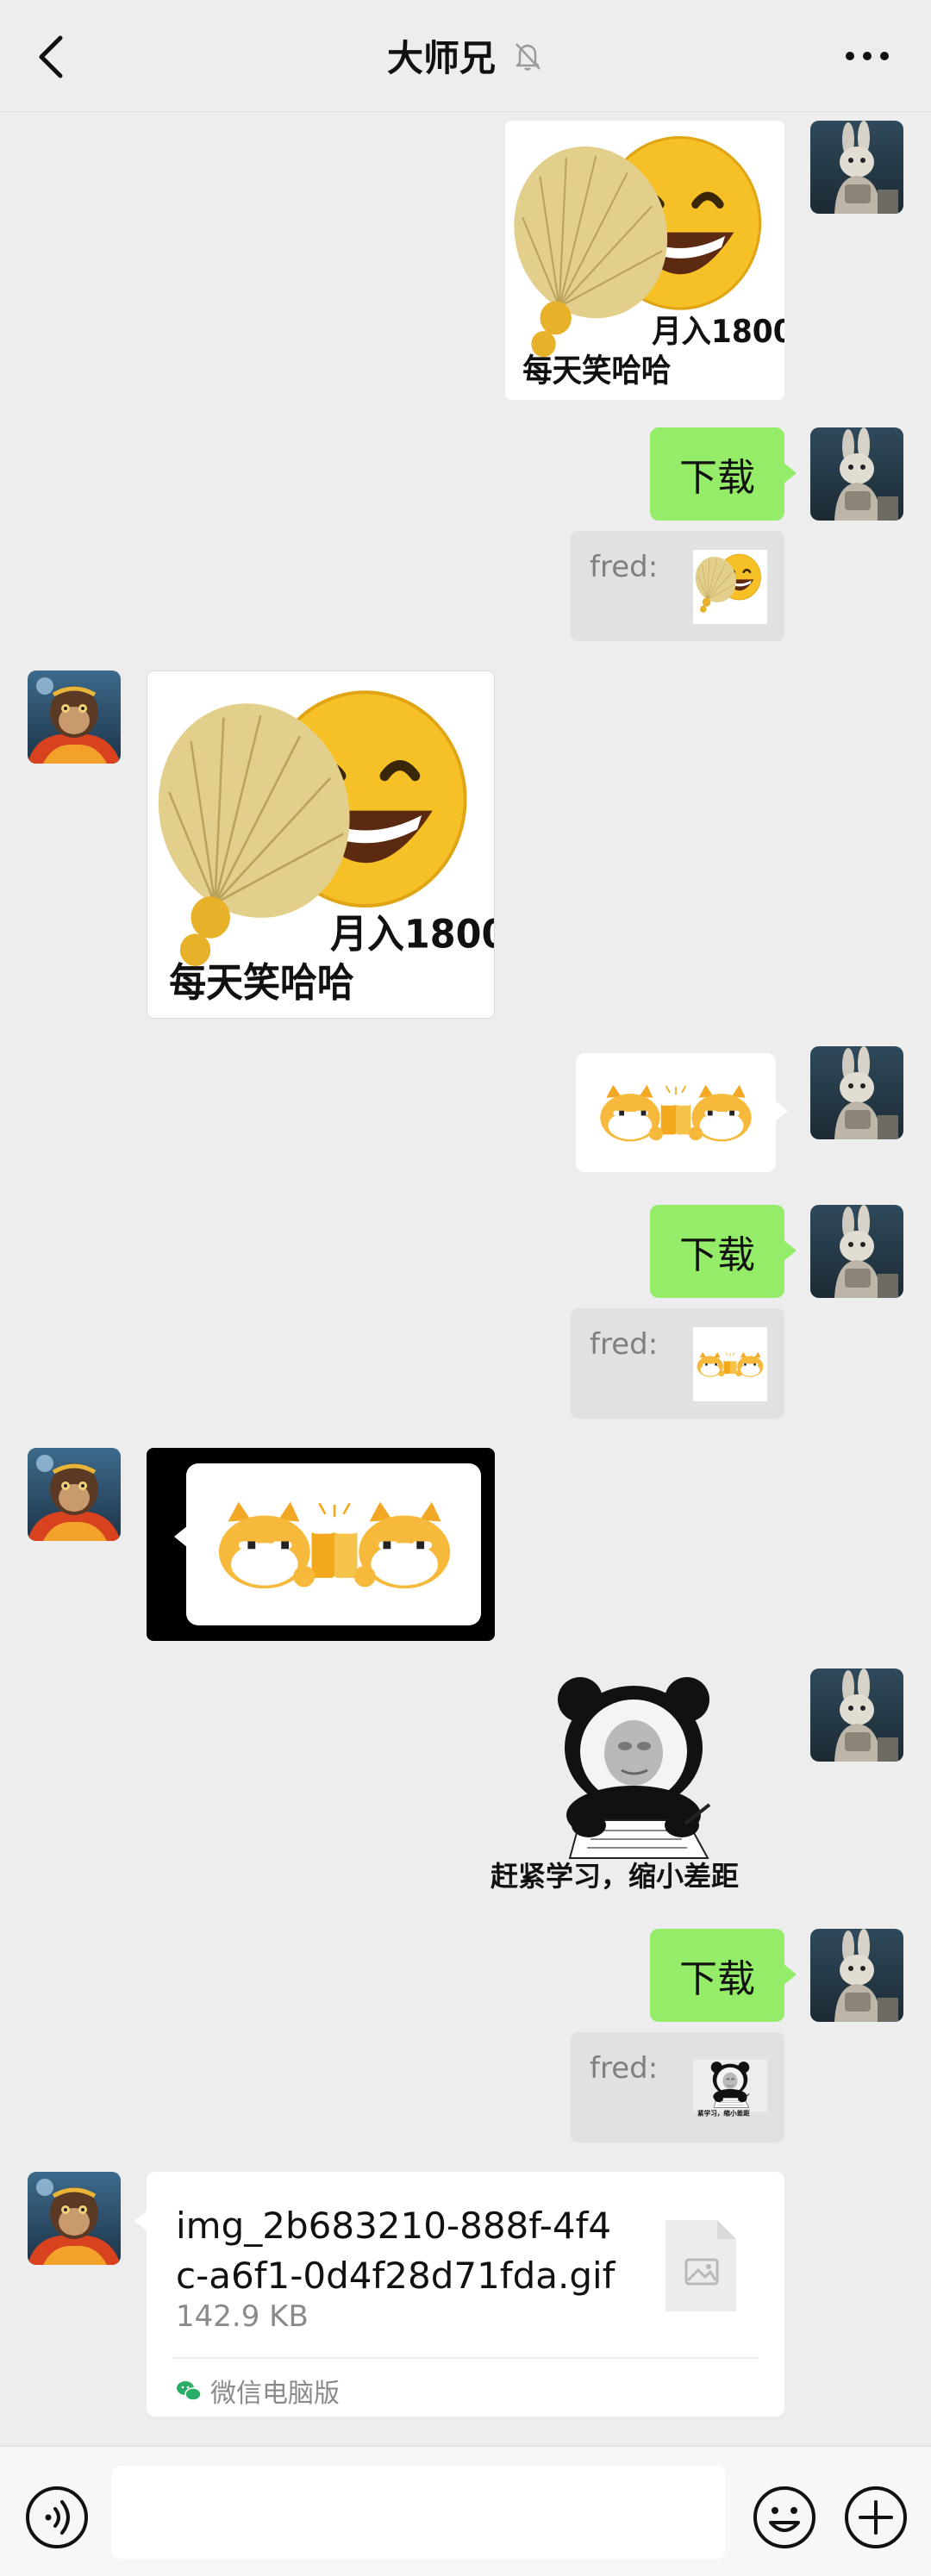 This screenshot has width=931, height=2576. I want to click on sent-sticker-fan: 月入1800 每天笑哈哈, so click(644, 260).